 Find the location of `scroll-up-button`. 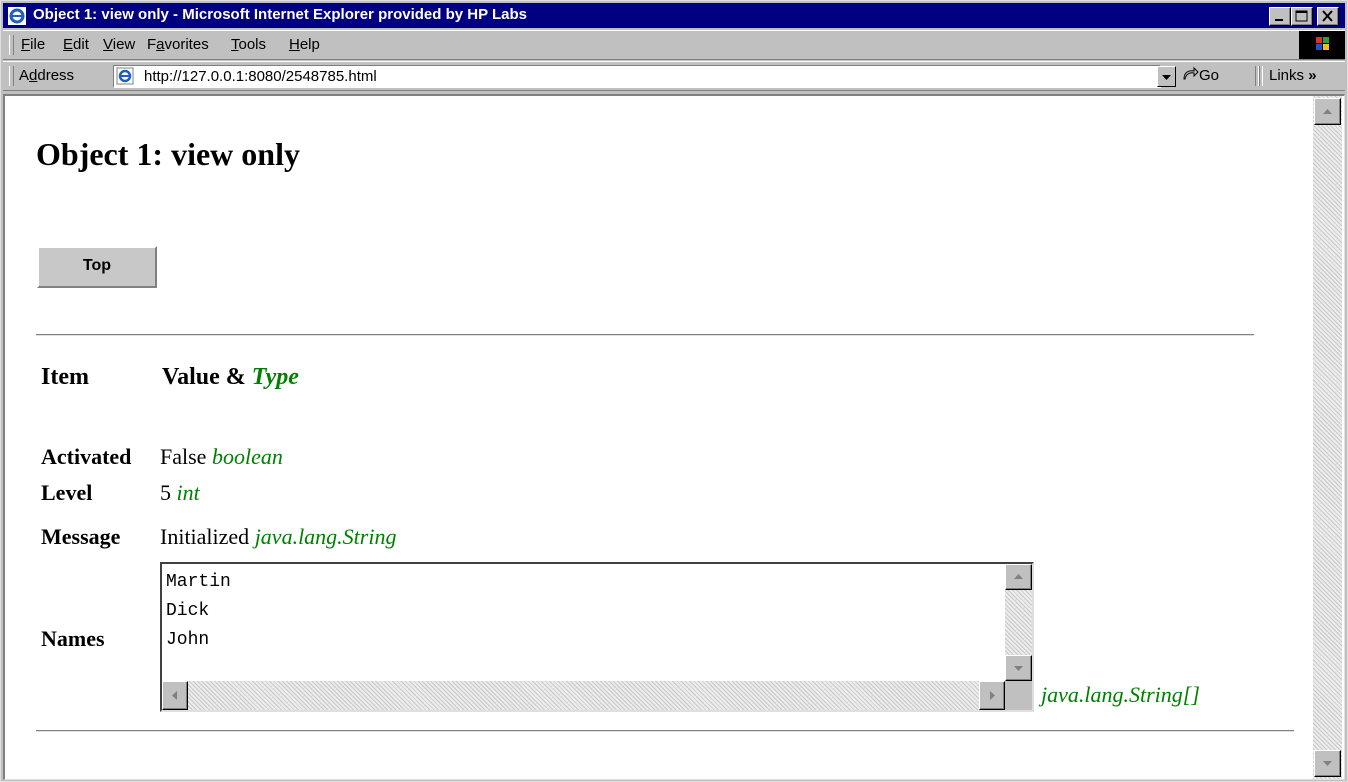

scroll-up-button is located at coordinates (1327, 111).